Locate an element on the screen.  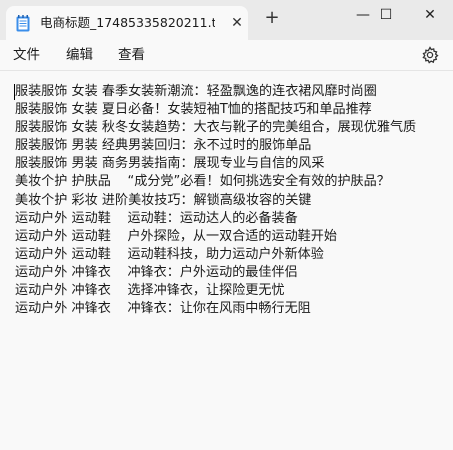
text-line: 运动户外 运动鞋 运动鞋：运动达人的必备装备 is located at coordinates (156, 218).